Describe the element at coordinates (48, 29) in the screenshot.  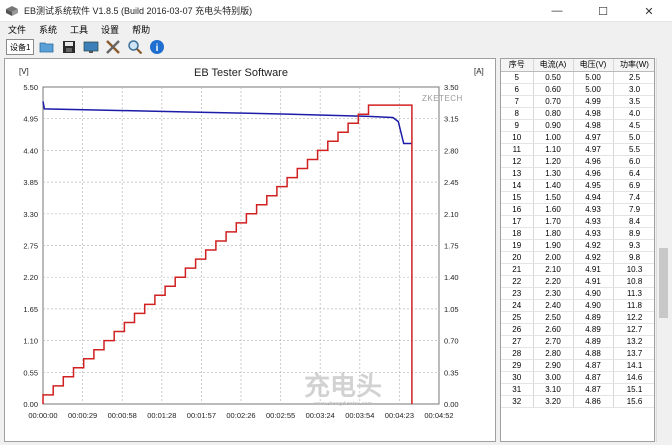
I see `menu-system: 系统` at that location.